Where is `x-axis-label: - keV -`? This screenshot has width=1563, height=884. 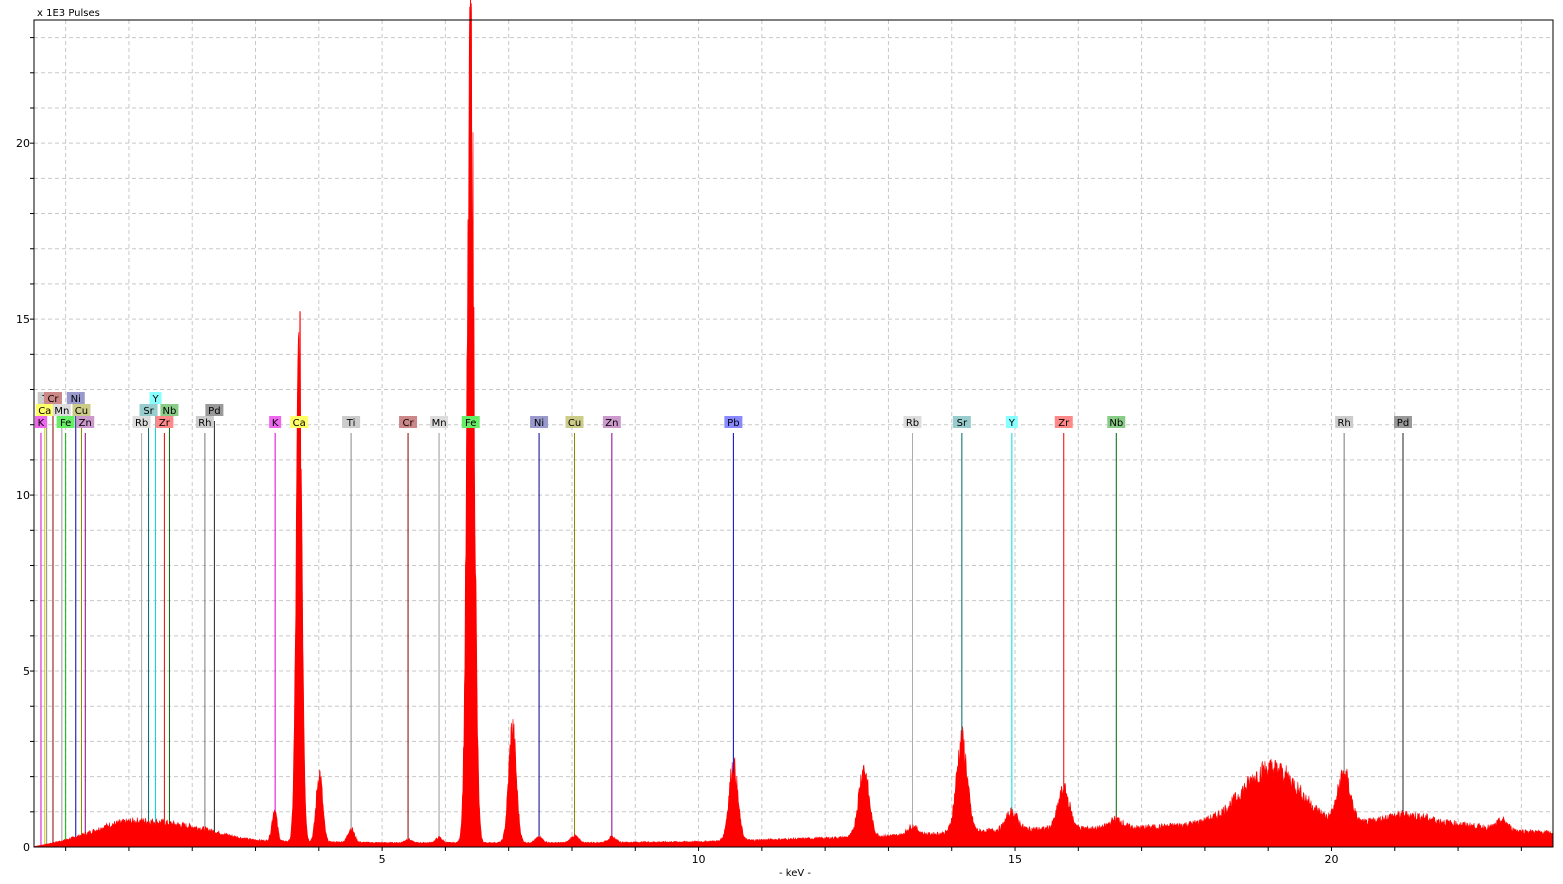 x-axis-label: - keV - is located at coordinates (795, 873).